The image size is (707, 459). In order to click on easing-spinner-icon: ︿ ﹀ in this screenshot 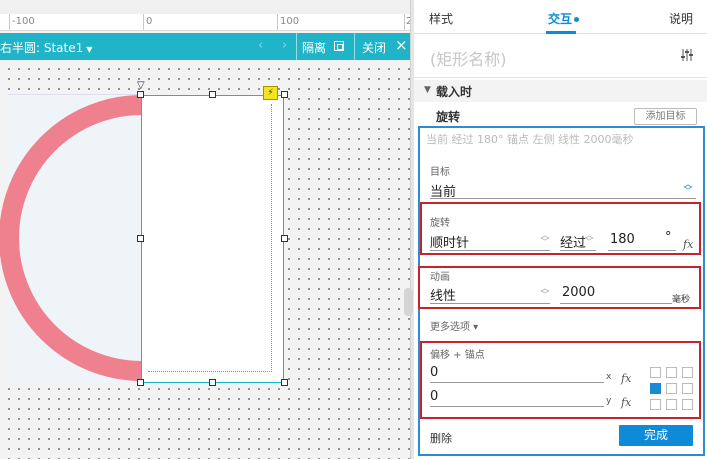, I will do `click(545, 293)`.